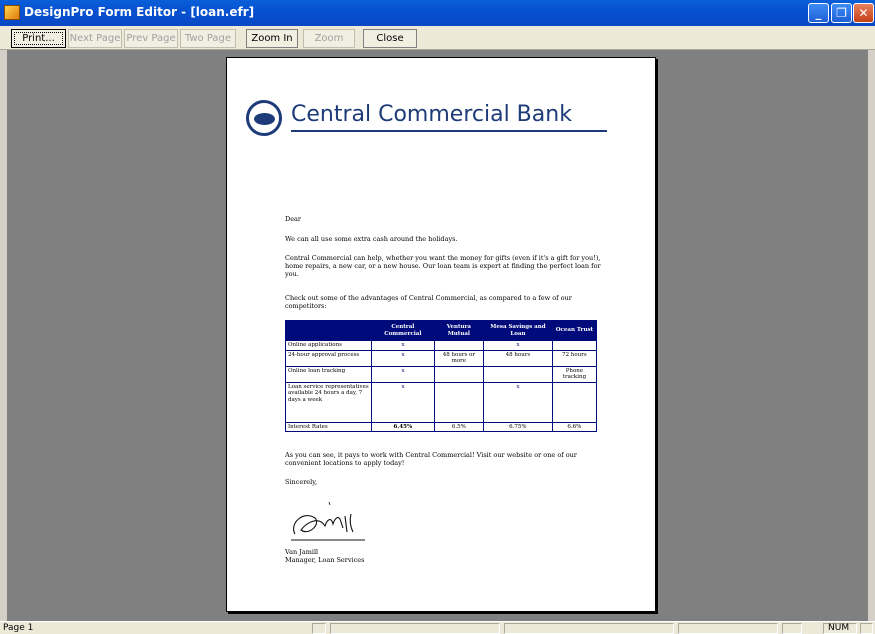 The height and width of the screenshot is (634, 875). Describe the element at coordinates (328, 345) in the screenshot. I see `table-cell: Online applications` at that location.